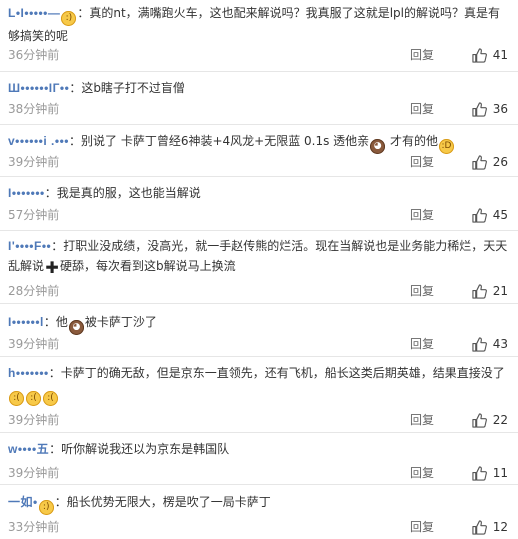  Describe the element at coordinates (120, 322) in the screenshot. I see `comment-body-tail: 被卡萨丁沙了` at that location.